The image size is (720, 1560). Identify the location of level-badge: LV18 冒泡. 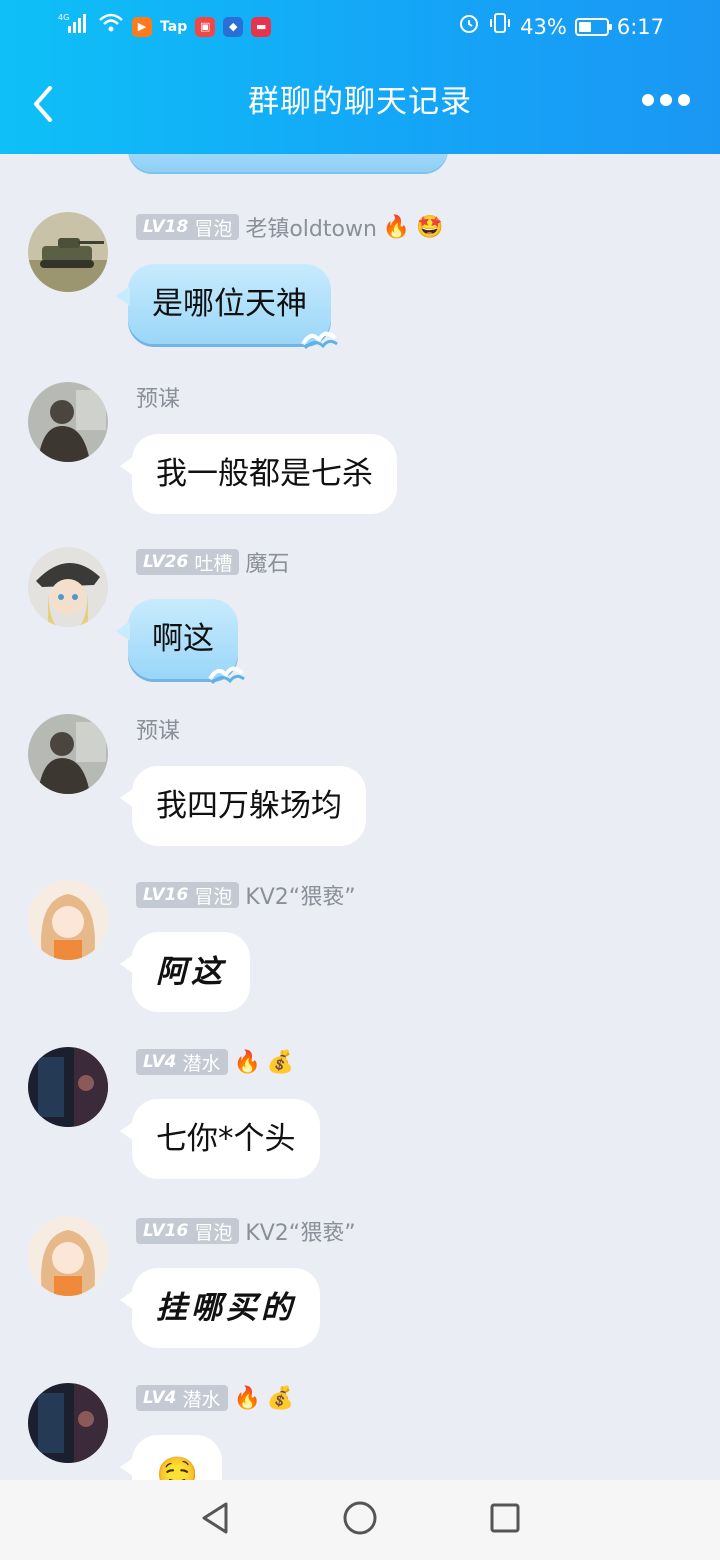
(188, 227).